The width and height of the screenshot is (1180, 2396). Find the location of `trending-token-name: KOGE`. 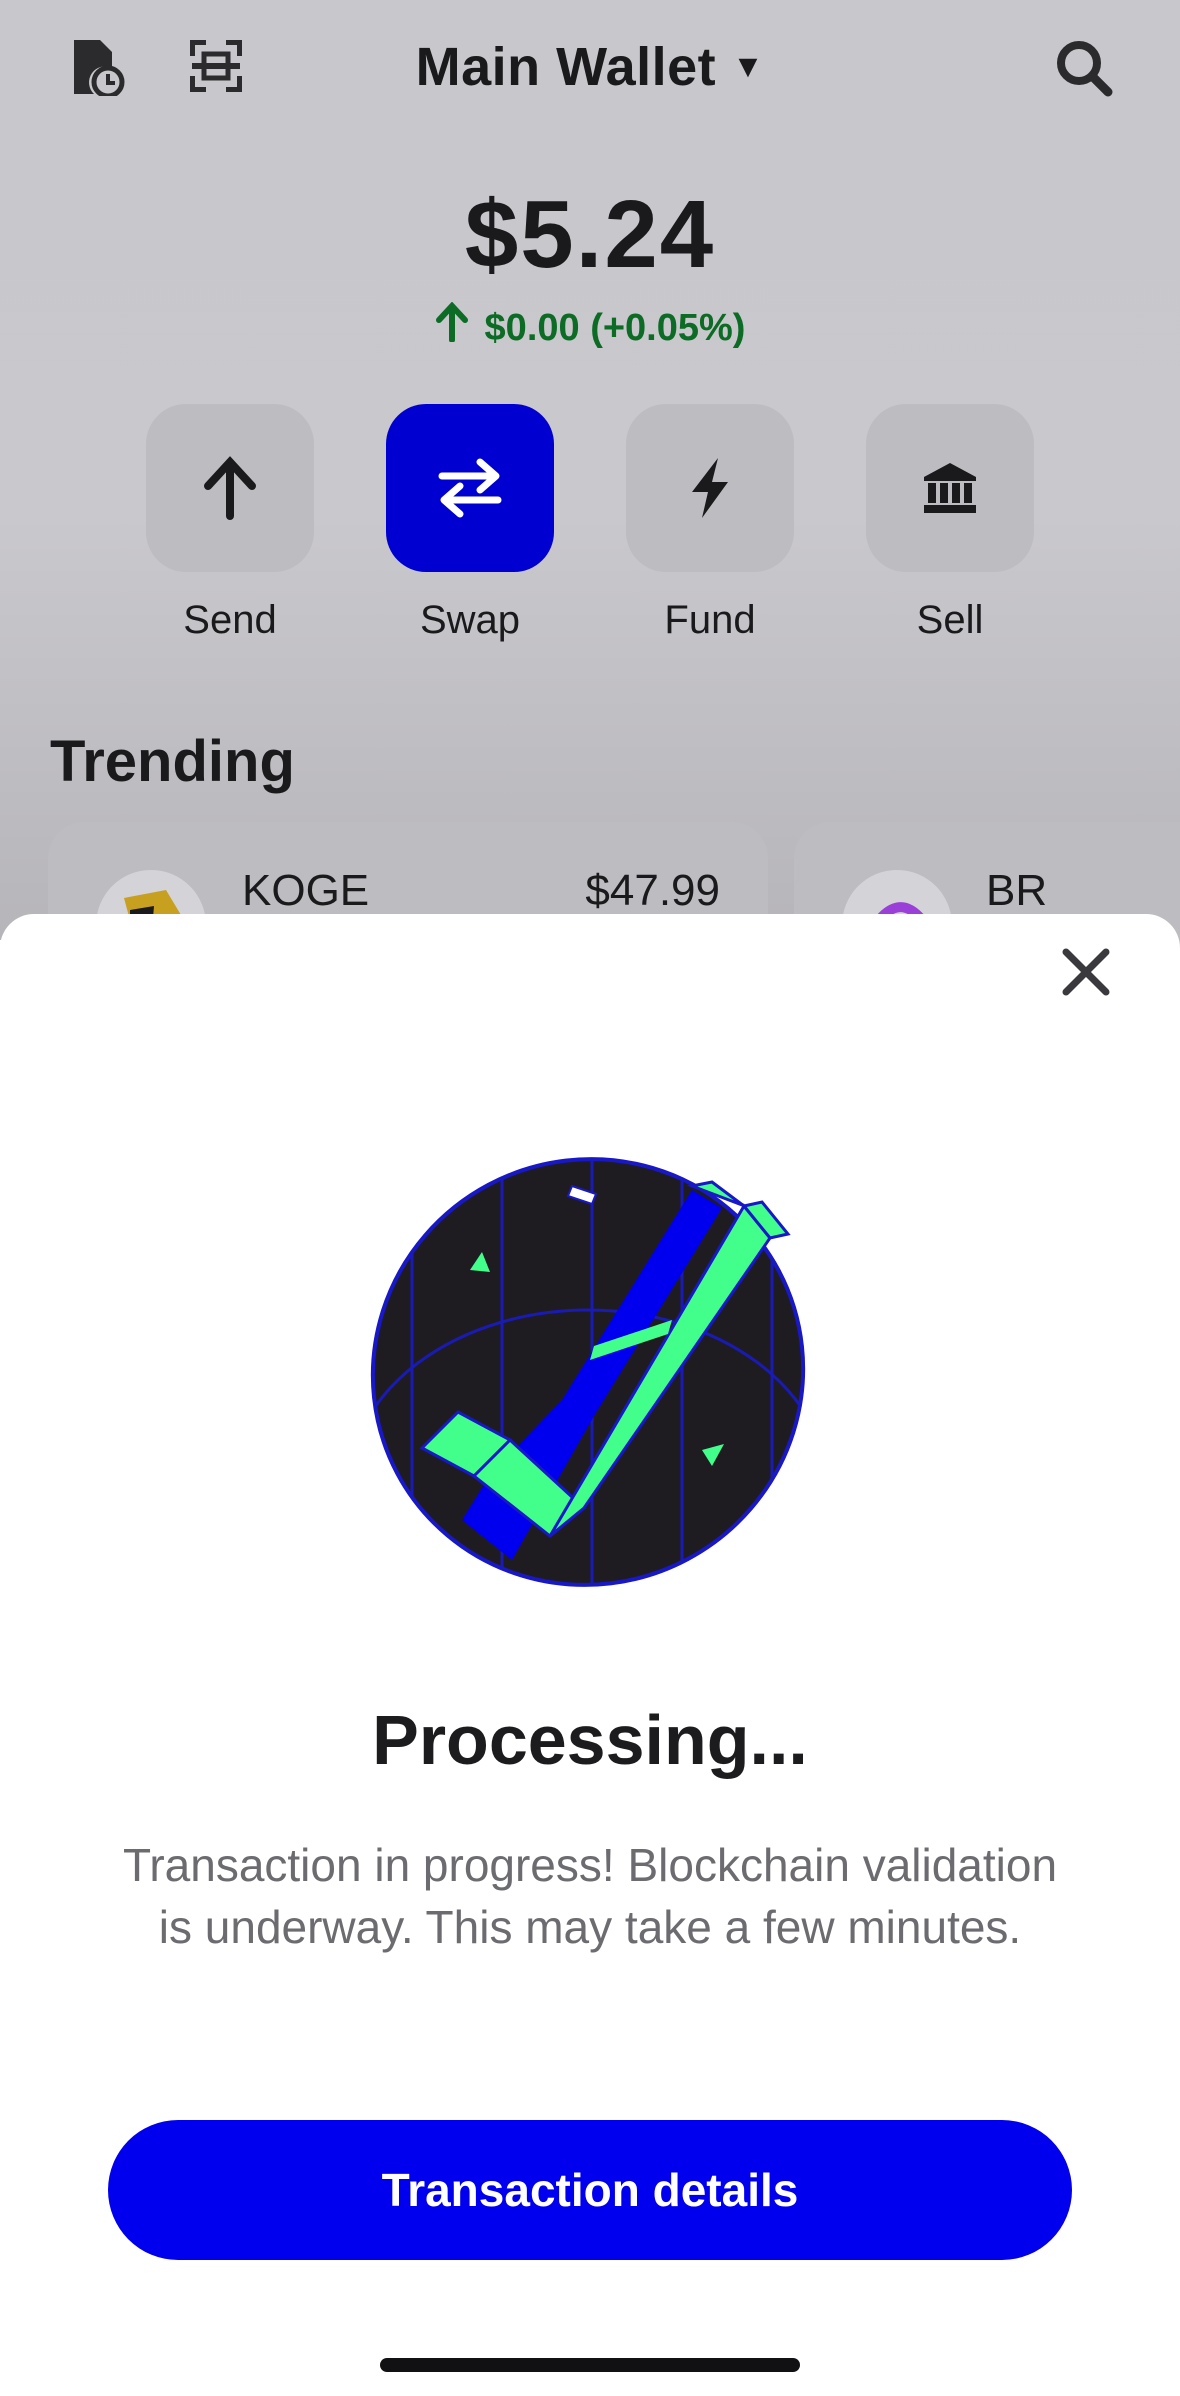

trending-token-name: KOGE is located at coordinates (306, 890).